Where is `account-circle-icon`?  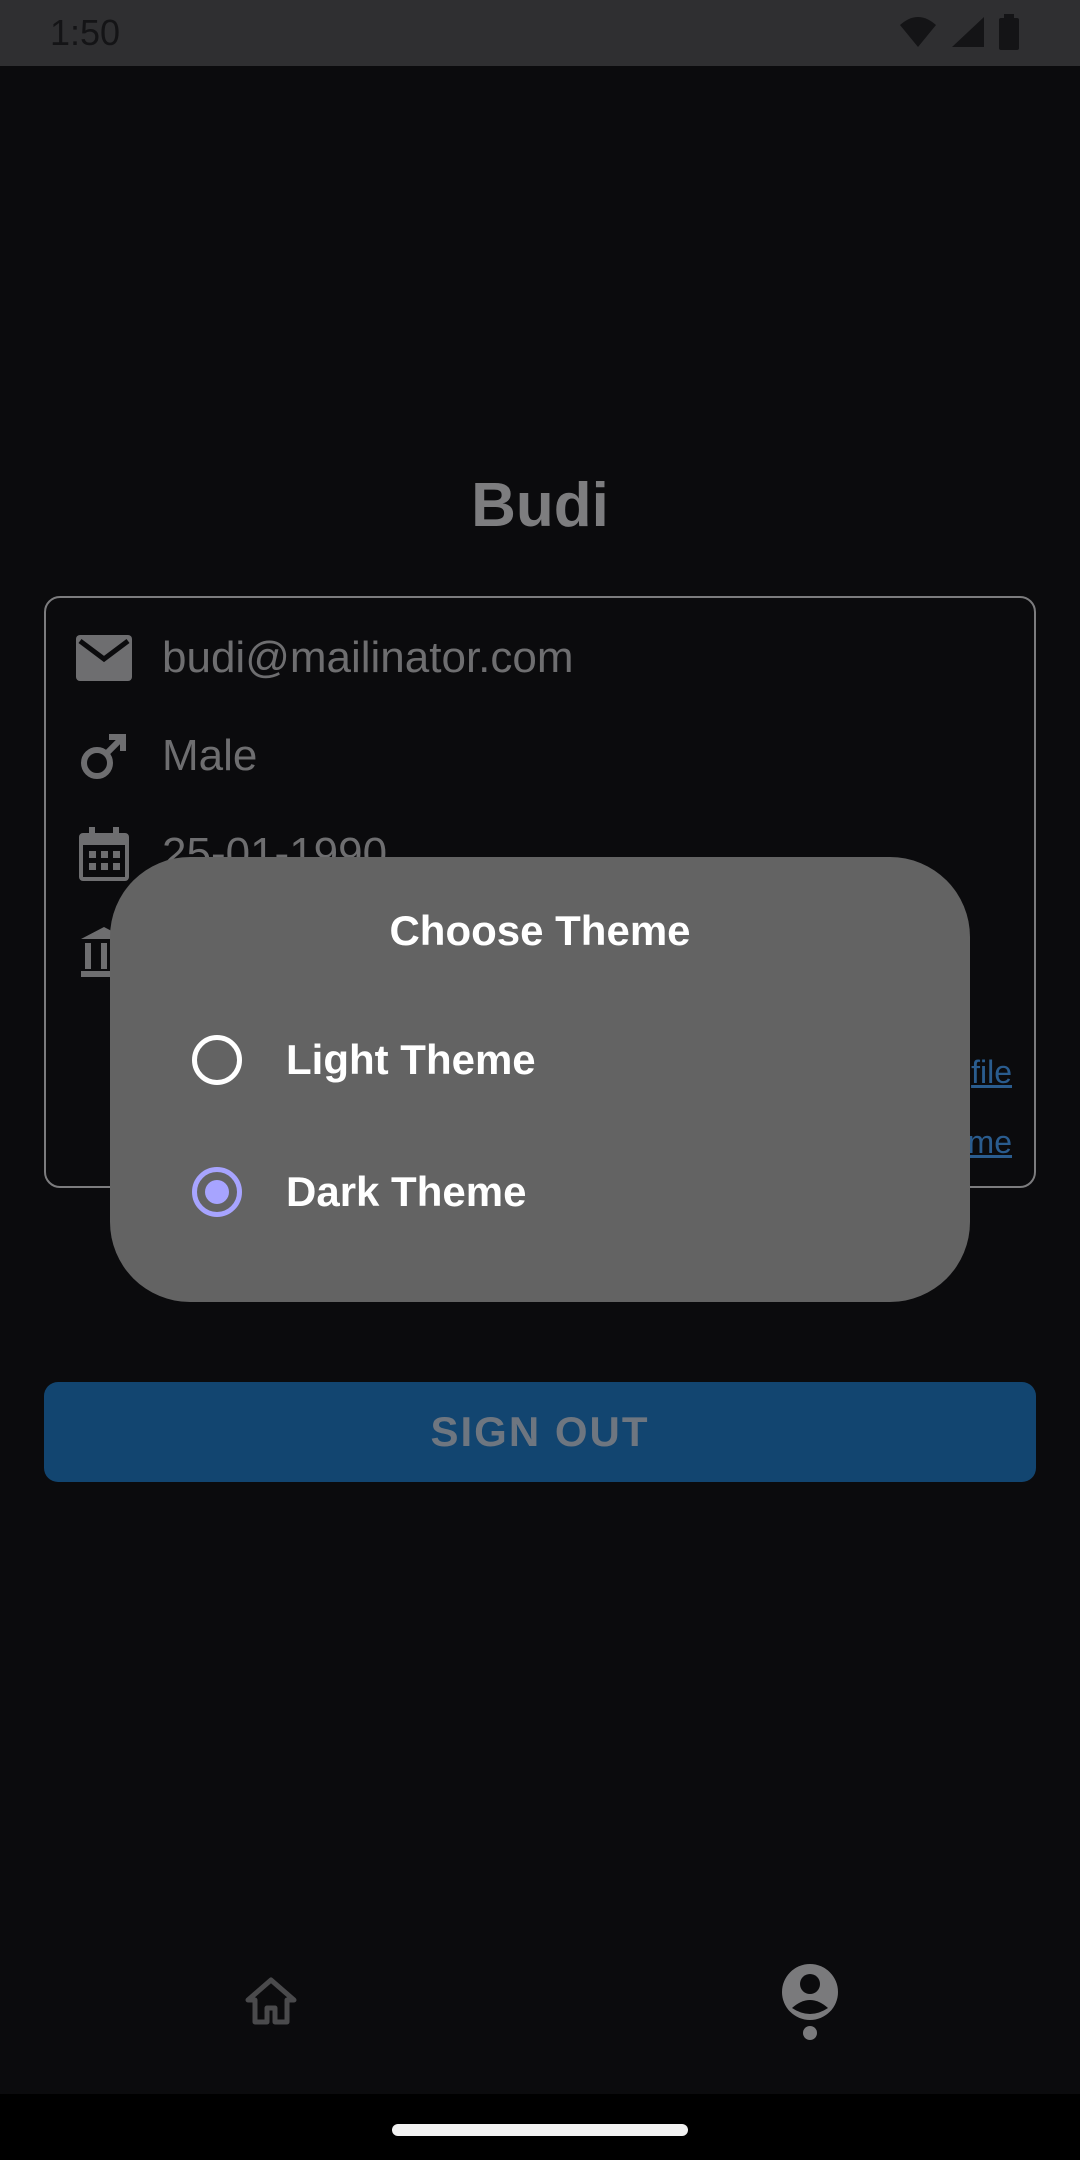
account-circle-icon is located at coordinates (810, 1992).